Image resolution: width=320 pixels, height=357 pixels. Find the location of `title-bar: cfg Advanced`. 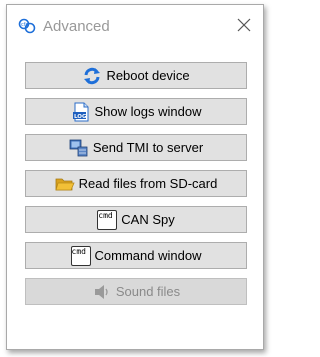

title-bar: cfg Advanced is located at coordinates (135, 24).